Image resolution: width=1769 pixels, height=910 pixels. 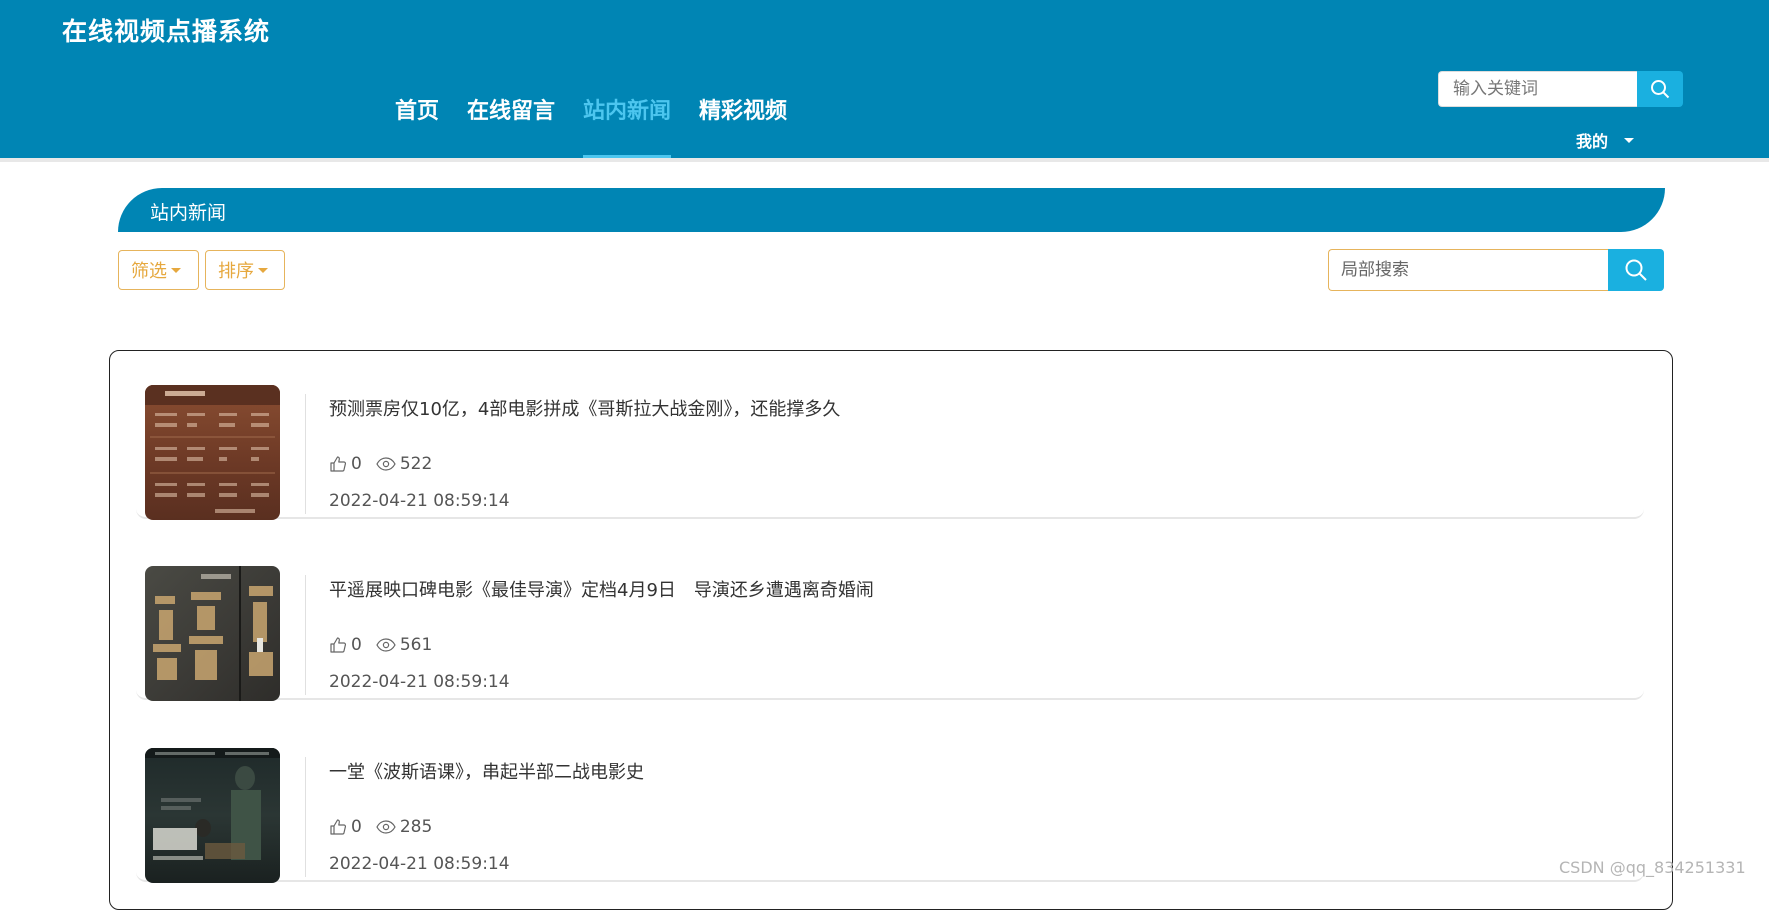 What do you see at coordinates (1652, 867) in the screenshot?
I see `watermark: CSDN @qq_834251331` at bounding box center [1652, 867].